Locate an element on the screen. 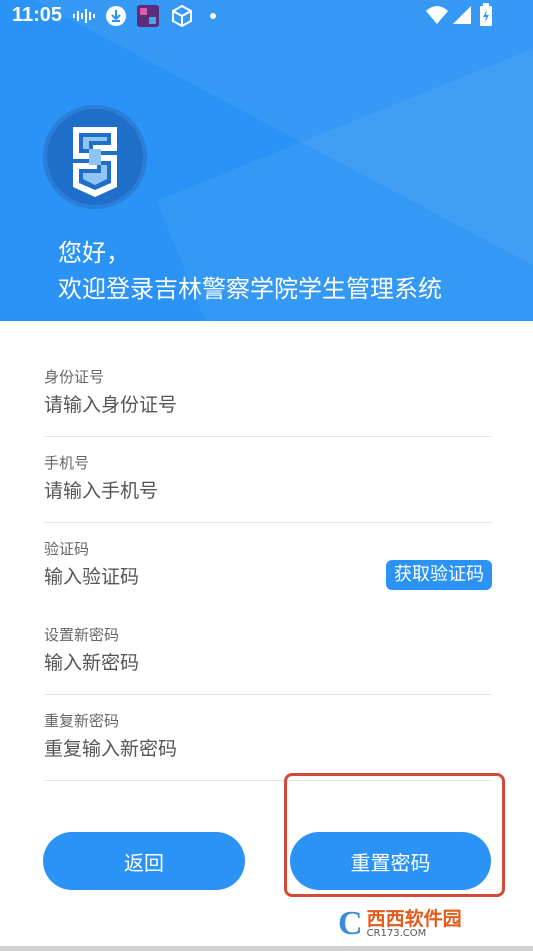 The width and height of the screenshot is (533, 951). new-password-field: 设置新密码 is located at coordinates (268, 659).